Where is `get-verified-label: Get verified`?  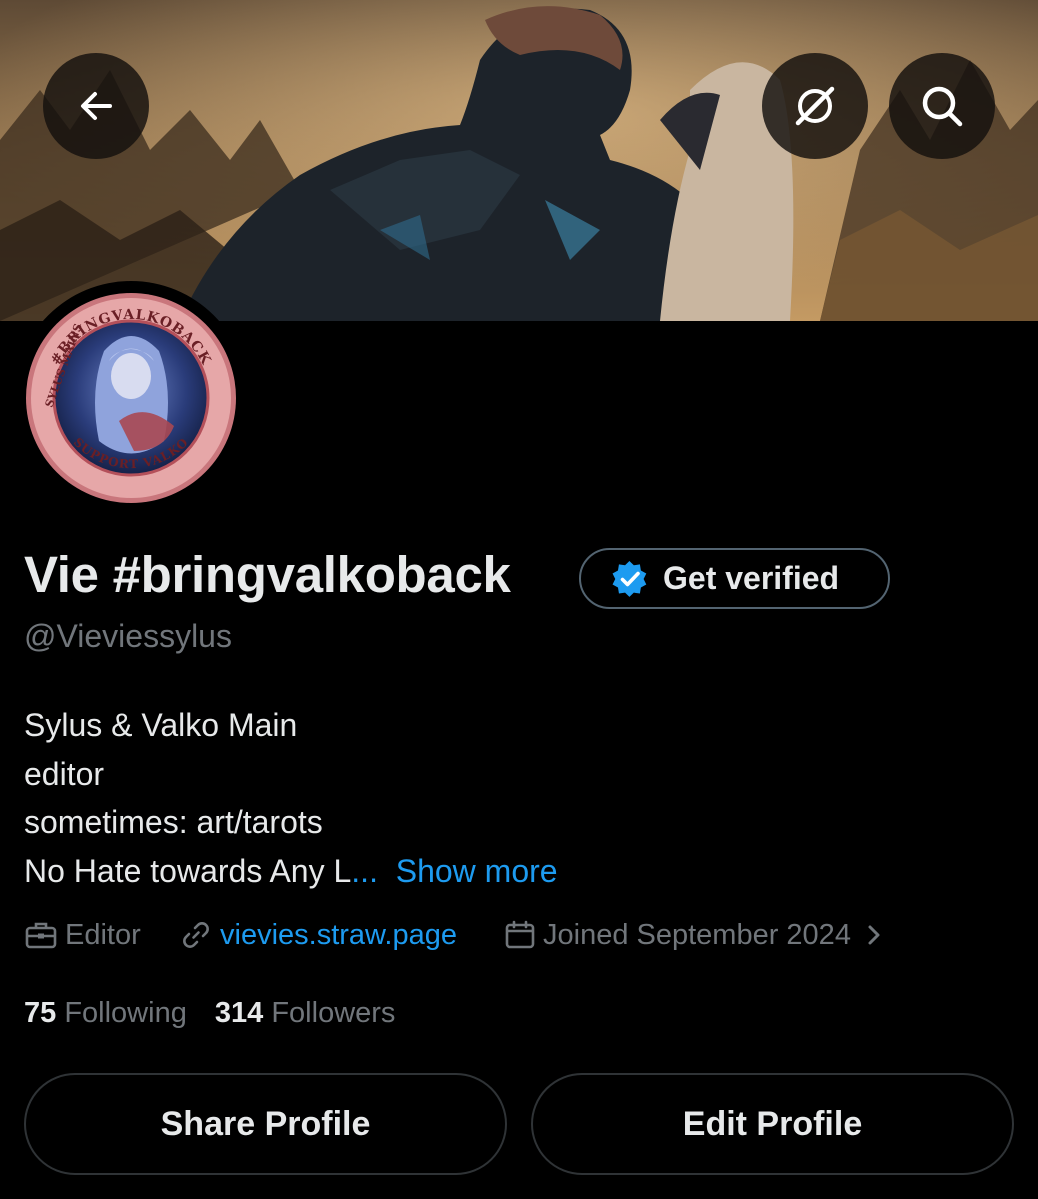
get-verified-label: Get verified is located at coordinates (751, 578).